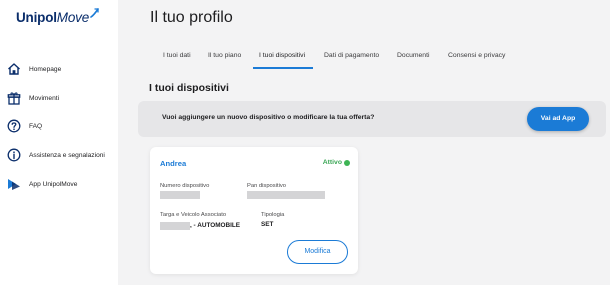 The width and height of the screenshot is (610, 285). Describe the element at coordinates (173, 163) in the screenshot. I see `device-owner-name: Andrea` at that location.